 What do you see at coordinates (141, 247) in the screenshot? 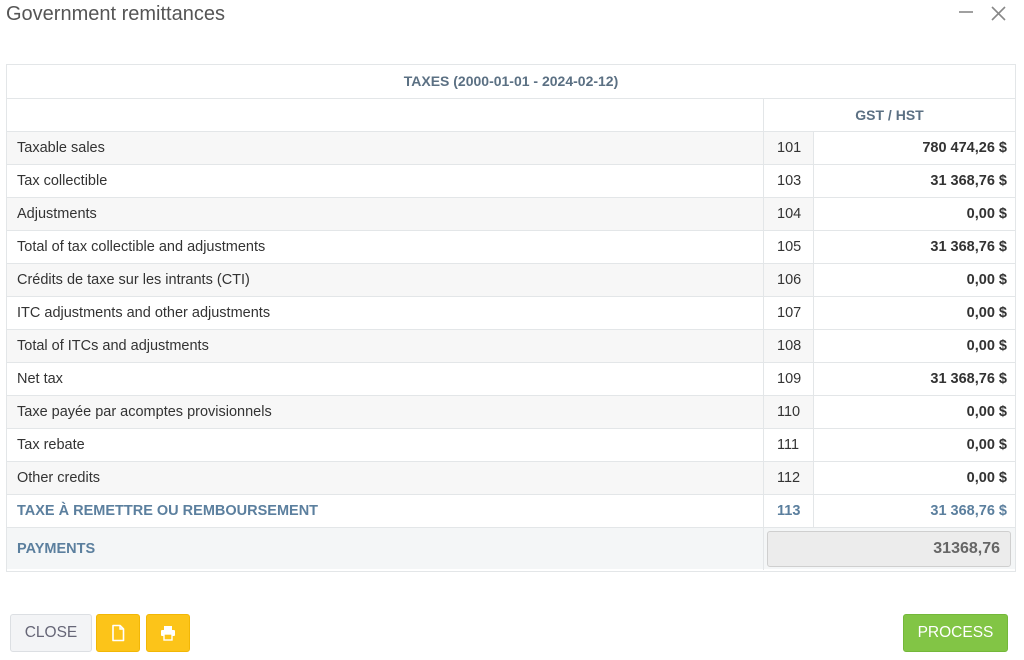
I see `row-label: Total of tax collectible and adjustments` at bounding box center [141, 247].